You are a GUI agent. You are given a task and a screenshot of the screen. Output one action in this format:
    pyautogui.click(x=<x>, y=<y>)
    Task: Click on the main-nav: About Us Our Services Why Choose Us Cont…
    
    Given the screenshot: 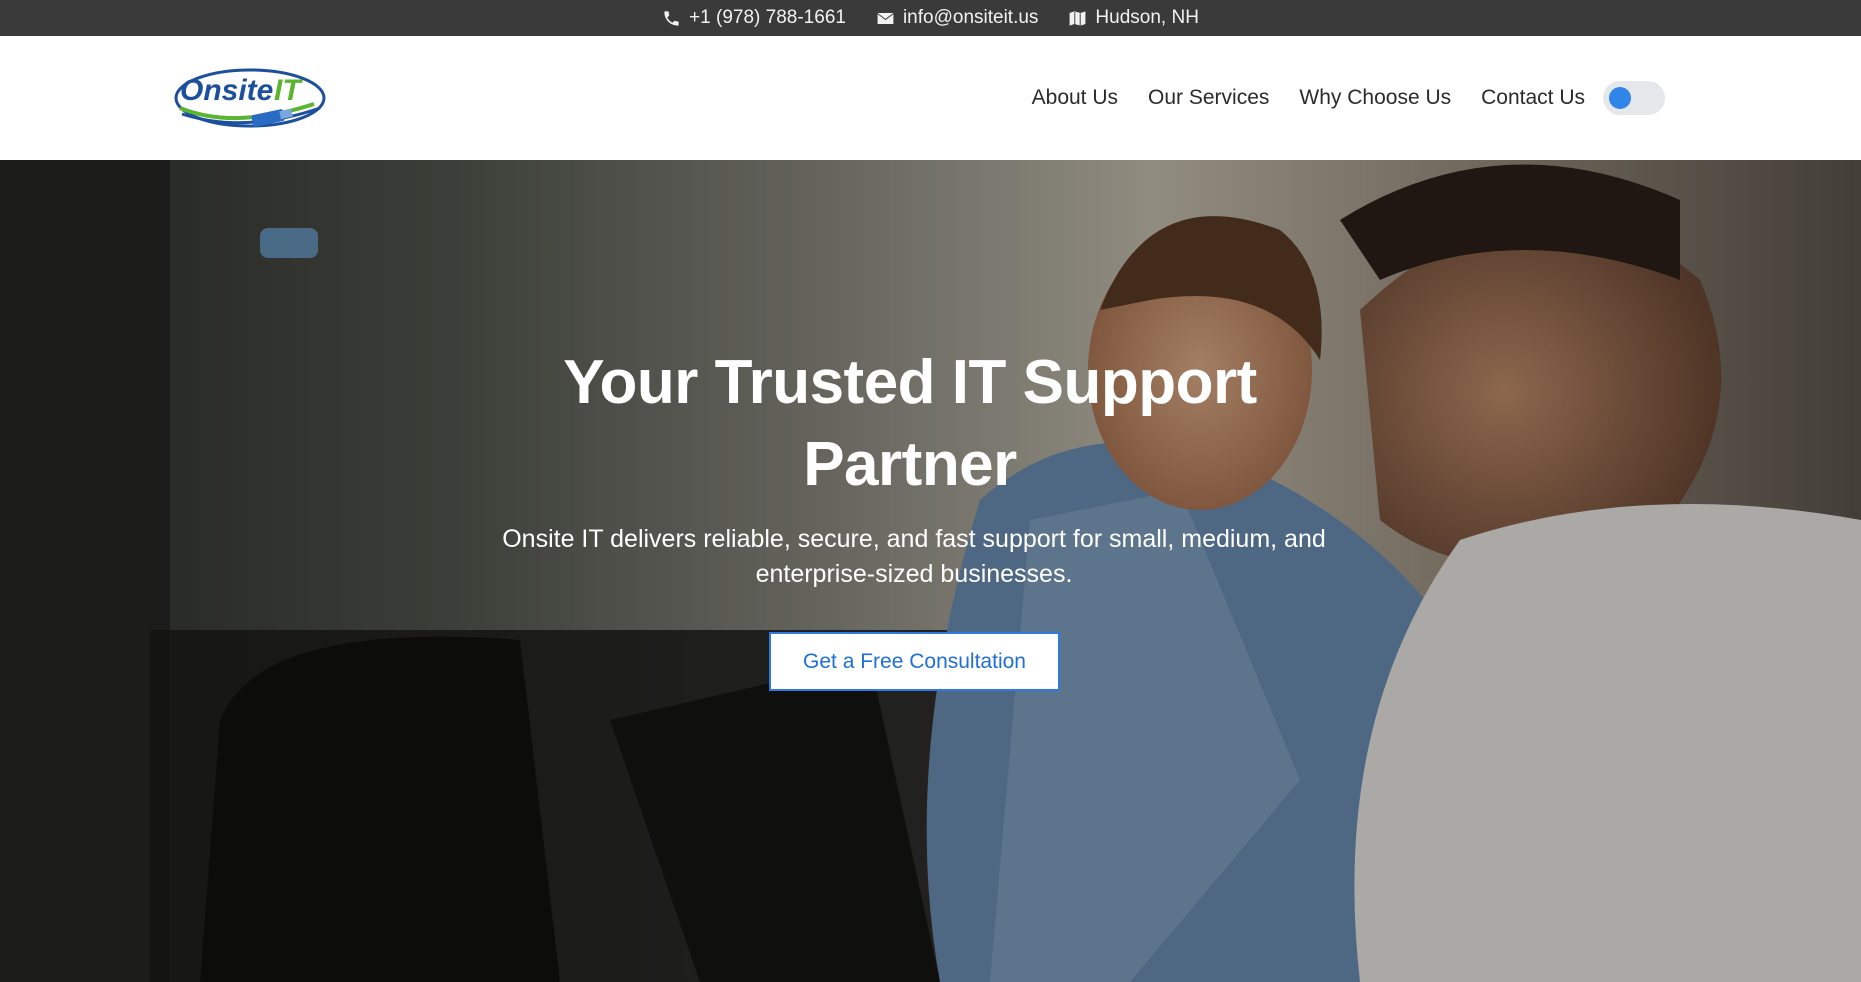 What is the action you would take?
    pyautogui.click(x=1308, y=98)
    